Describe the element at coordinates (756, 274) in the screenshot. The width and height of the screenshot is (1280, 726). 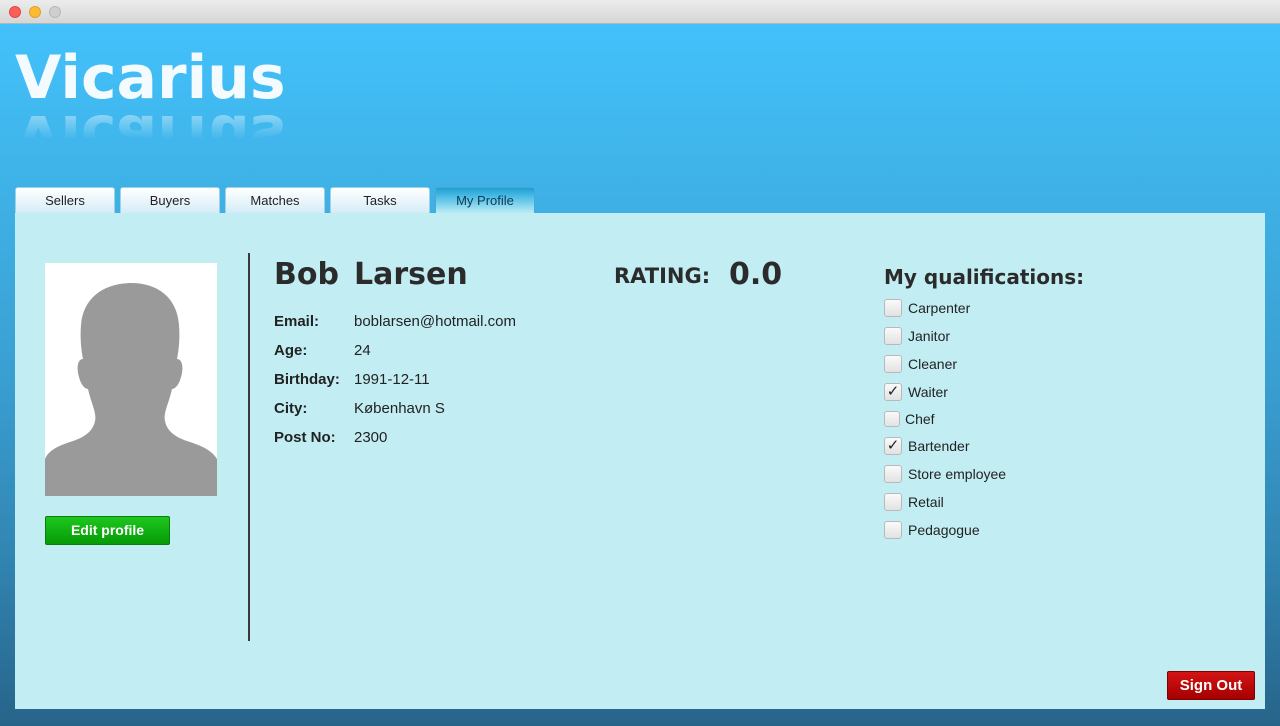
I see `rating-value: 0.0` at that location.